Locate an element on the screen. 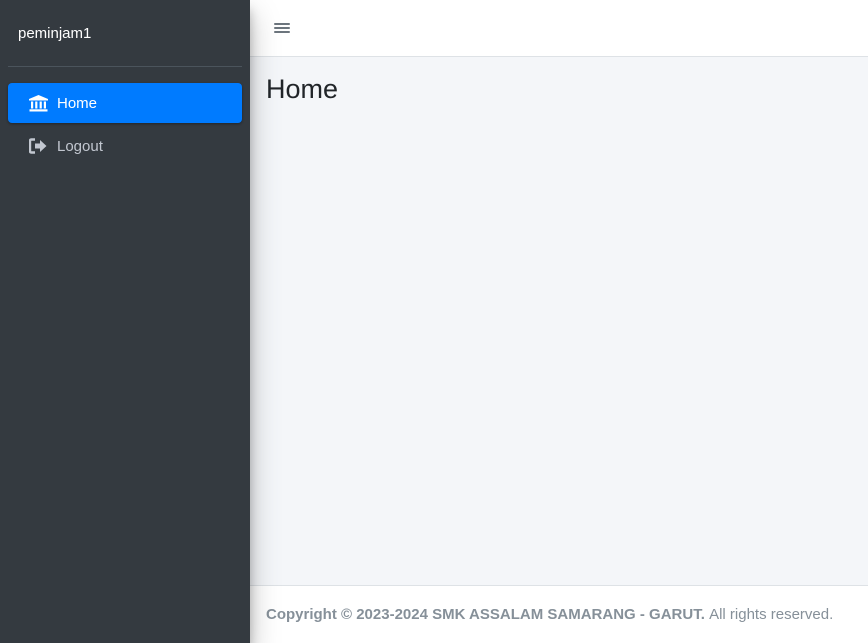  brand-text: peminjam1 is located at coordinates (55, 33).